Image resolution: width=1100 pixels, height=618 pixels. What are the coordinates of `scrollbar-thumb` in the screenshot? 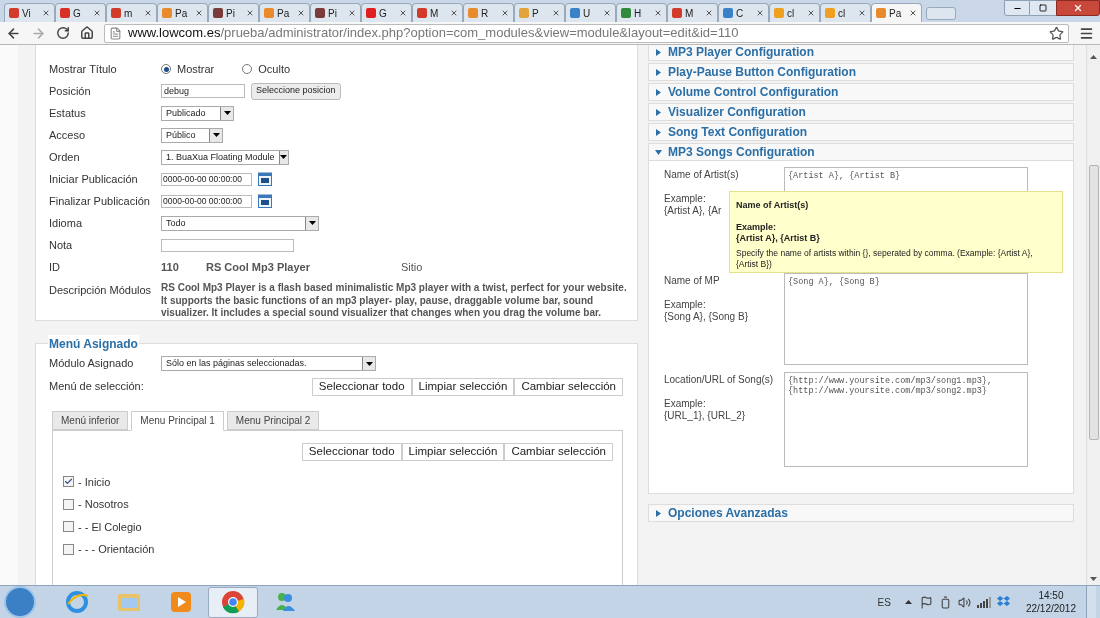 It's located at (1093, 302).